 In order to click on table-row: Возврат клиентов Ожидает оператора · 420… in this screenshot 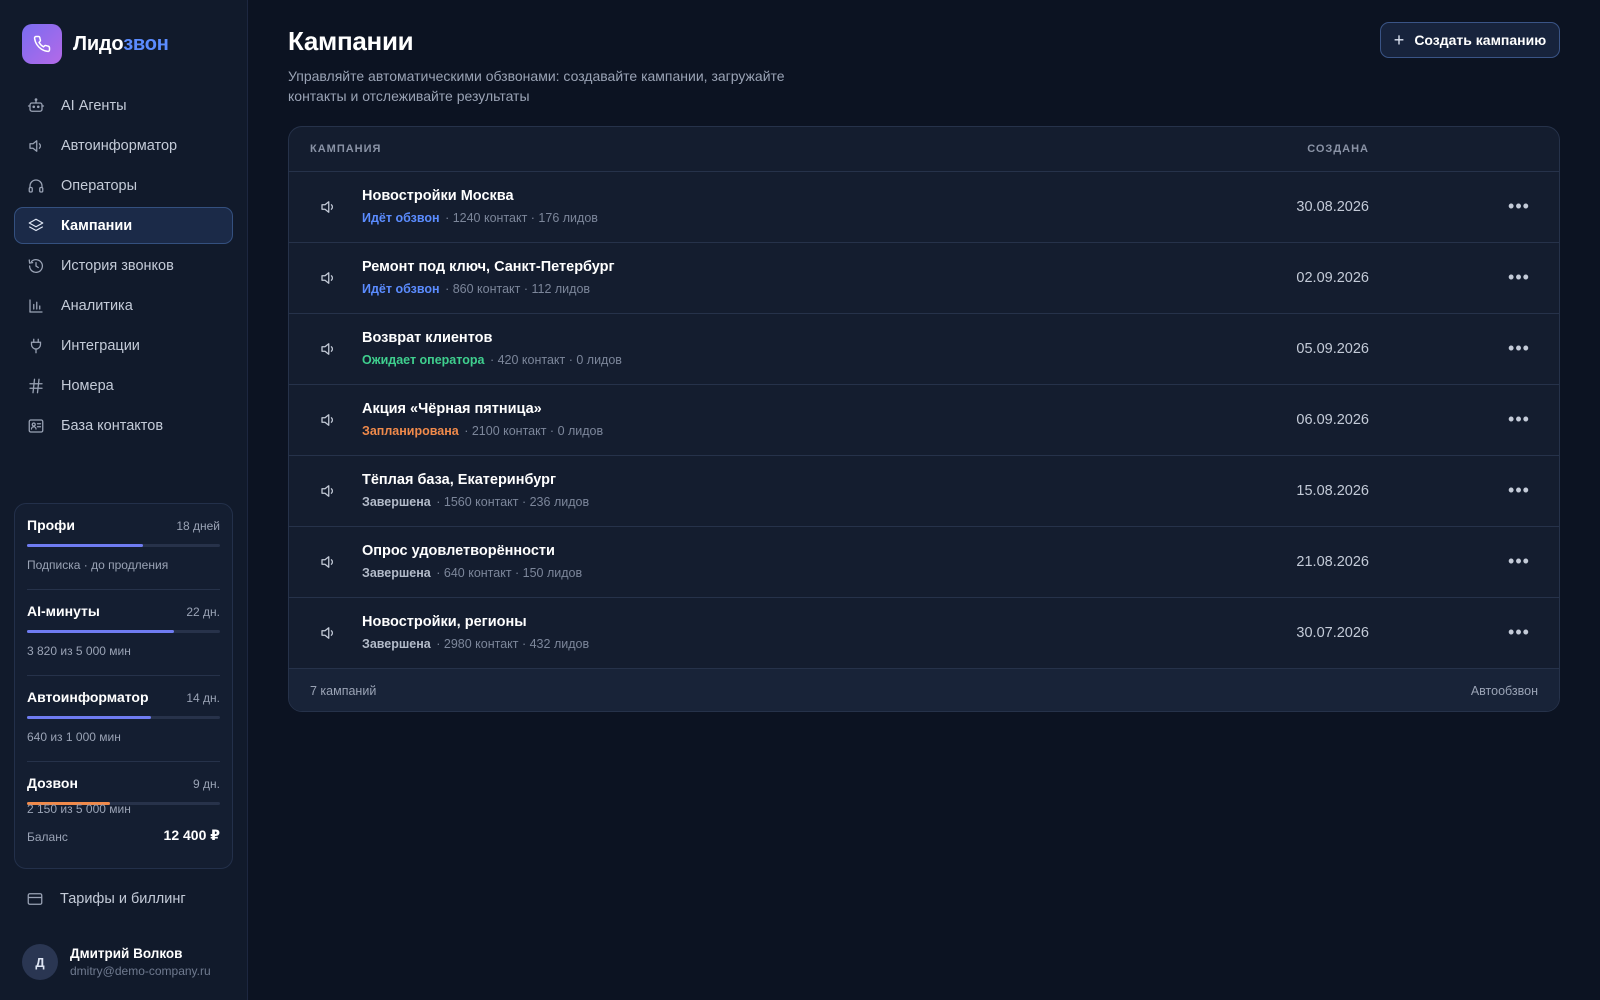, I will do `click(924, 349)`.